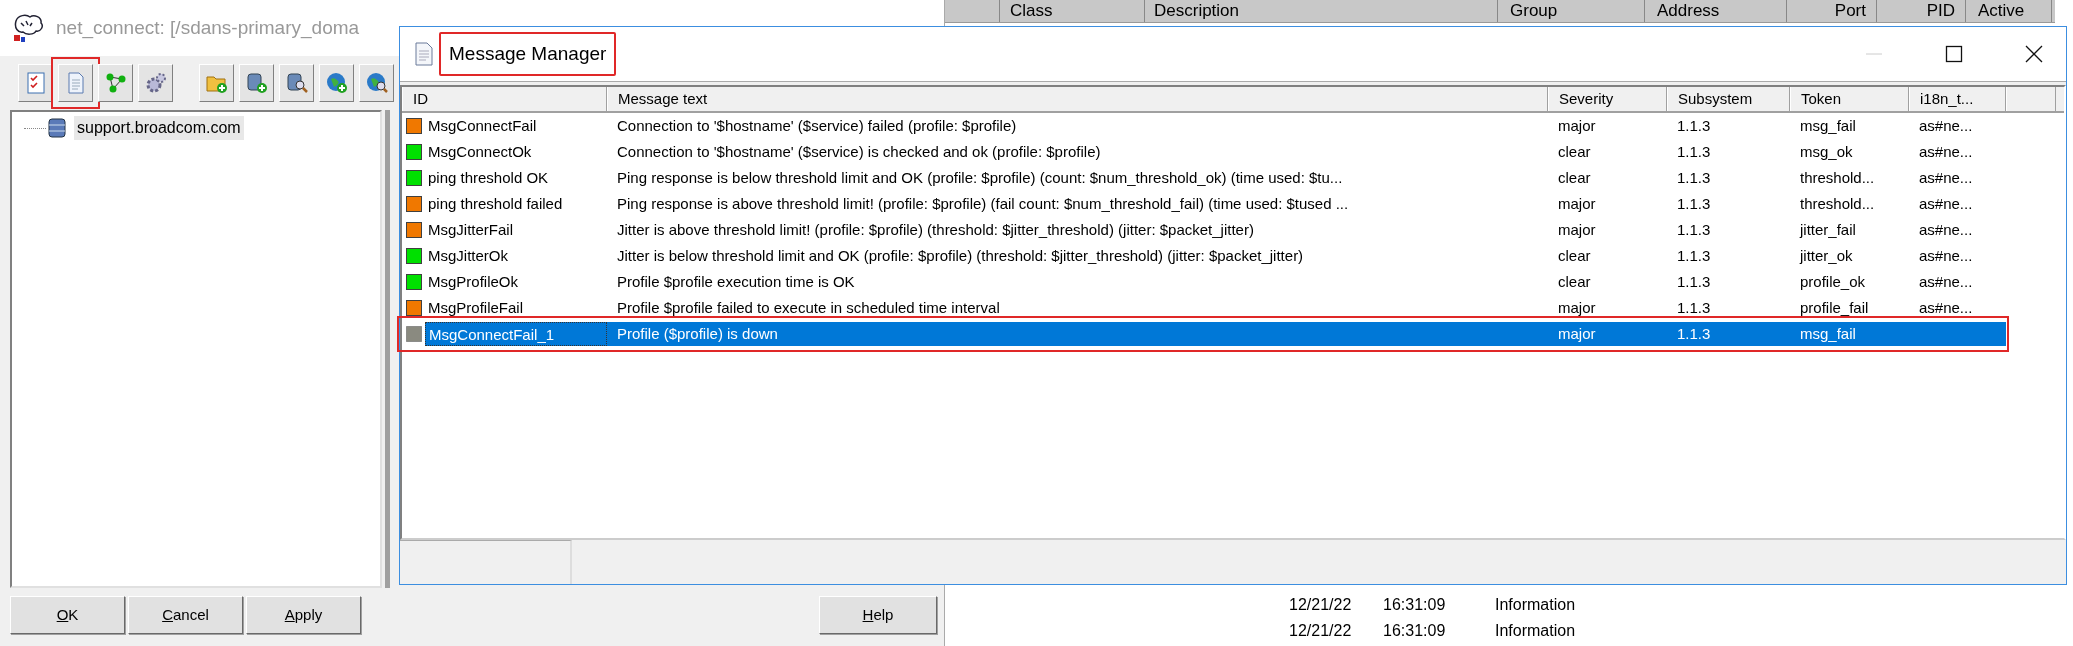 This screenshot has height=646, width=2073. What do you see at coordinates (516, 334) in the screenshot?
I see `message-id: MsgConnectFail_1` at bounding box center [516, 334].